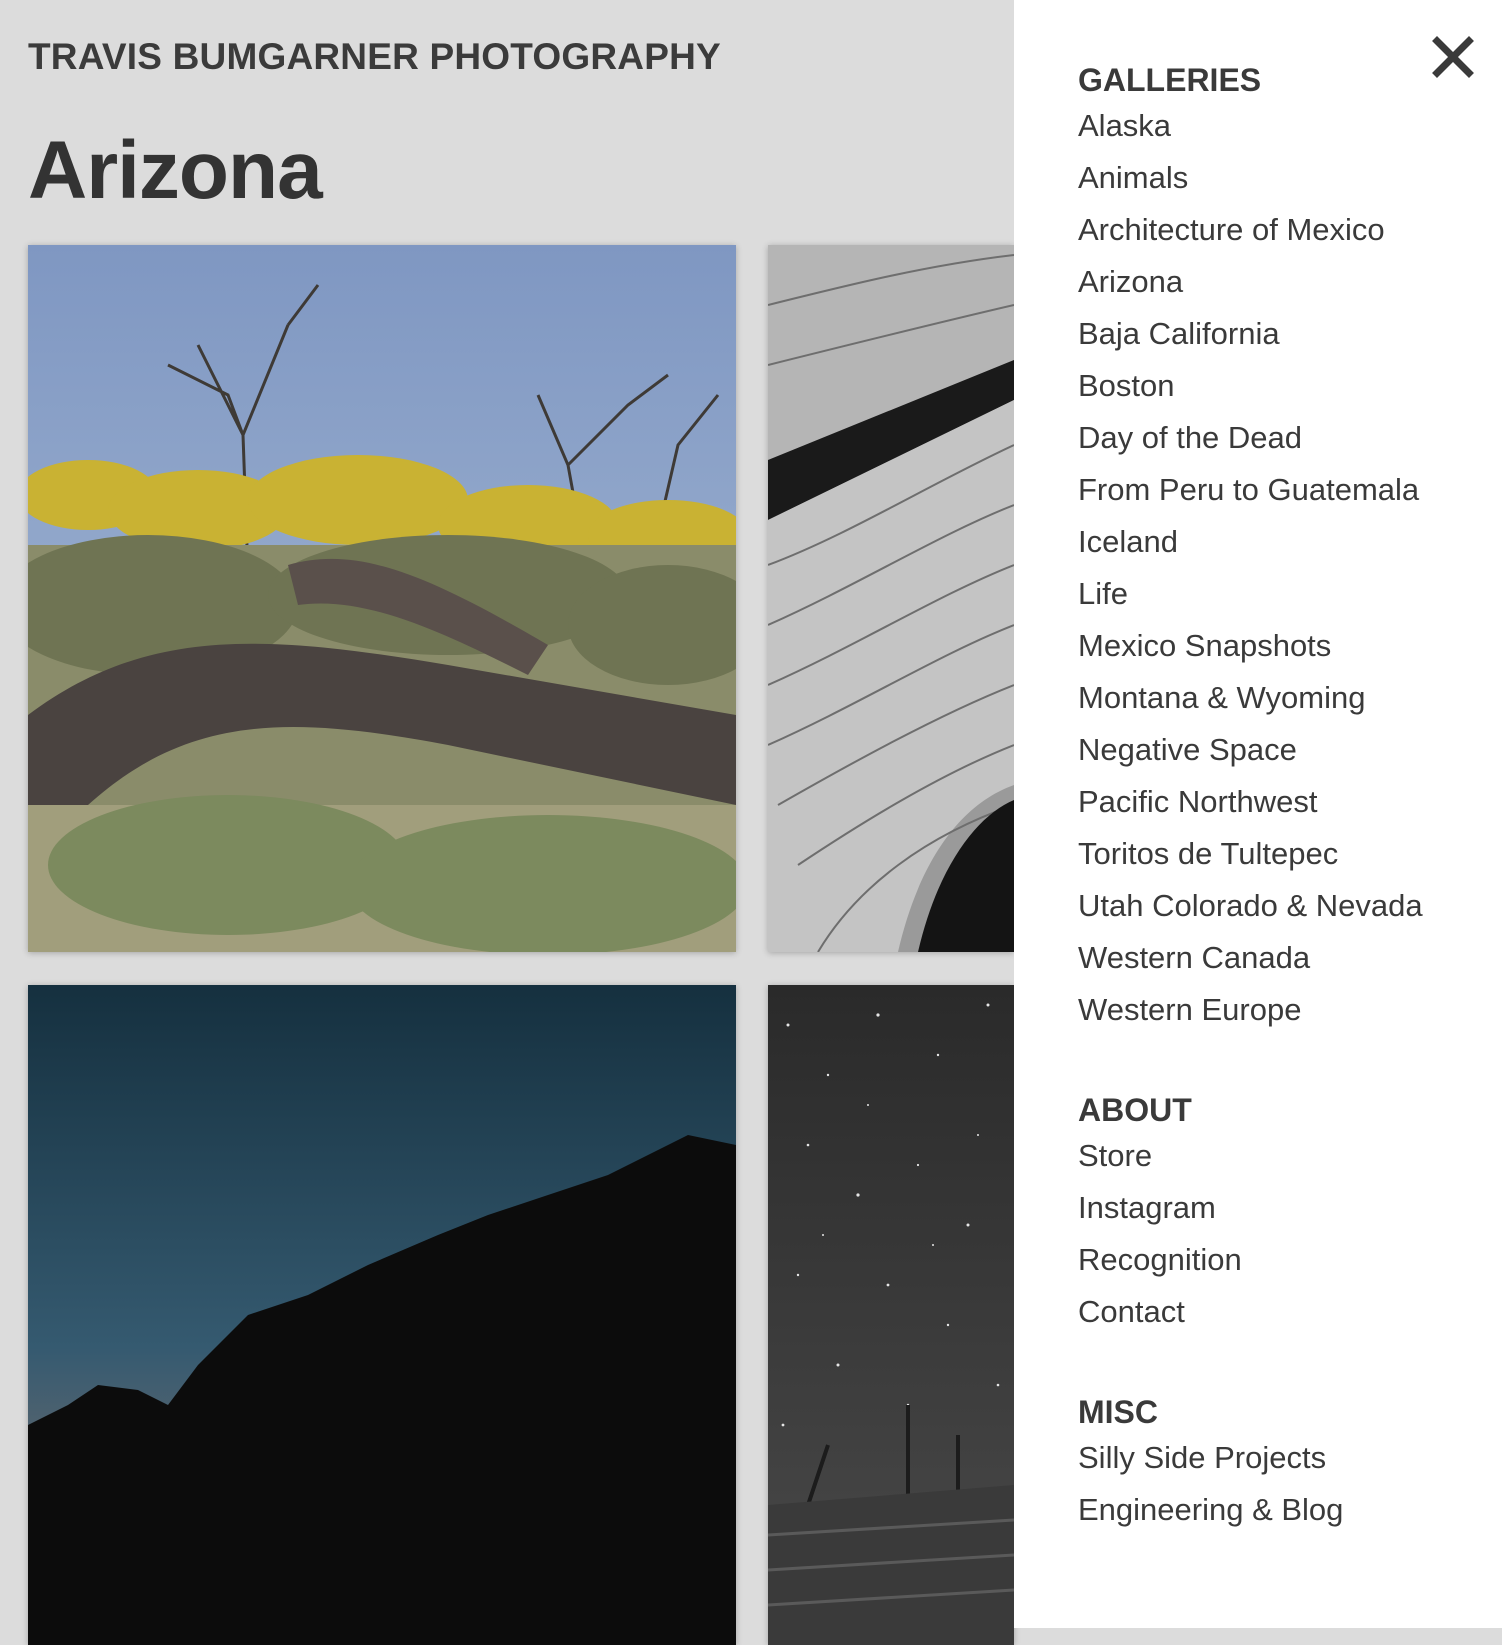 The width and height of the screenshot is (1502, 1645). I want to click on gallery-photo-wood-grain, so click(891, 598).